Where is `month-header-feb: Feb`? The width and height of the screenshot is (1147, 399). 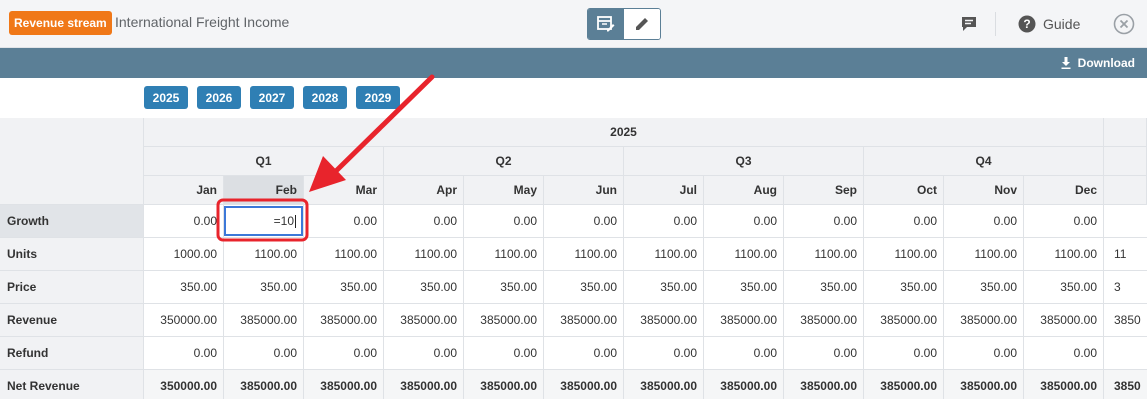
month-header-feb: Feb is located at coordinates (264, 190).